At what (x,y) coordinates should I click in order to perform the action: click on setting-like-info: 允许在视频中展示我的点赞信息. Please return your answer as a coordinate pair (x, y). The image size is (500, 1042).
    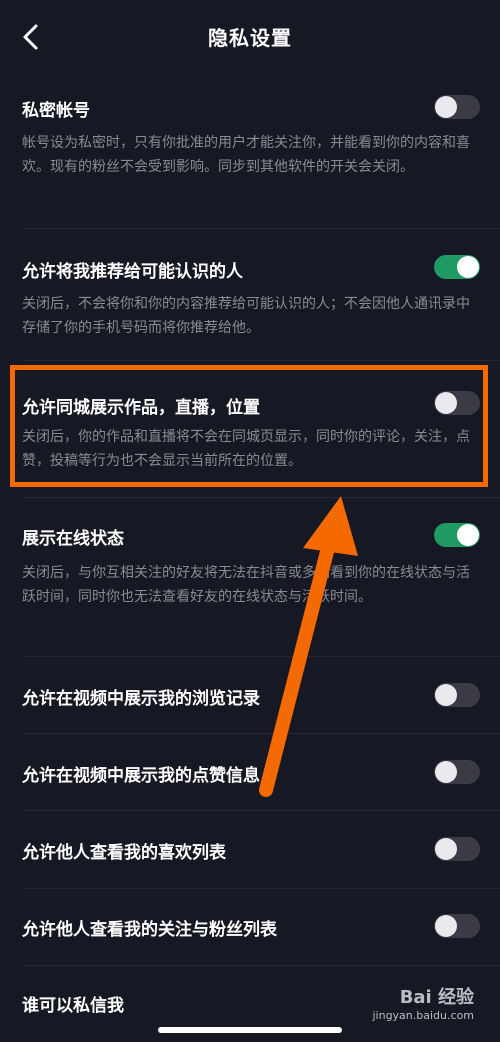
    Looking at the image, I should click on (250, 773).